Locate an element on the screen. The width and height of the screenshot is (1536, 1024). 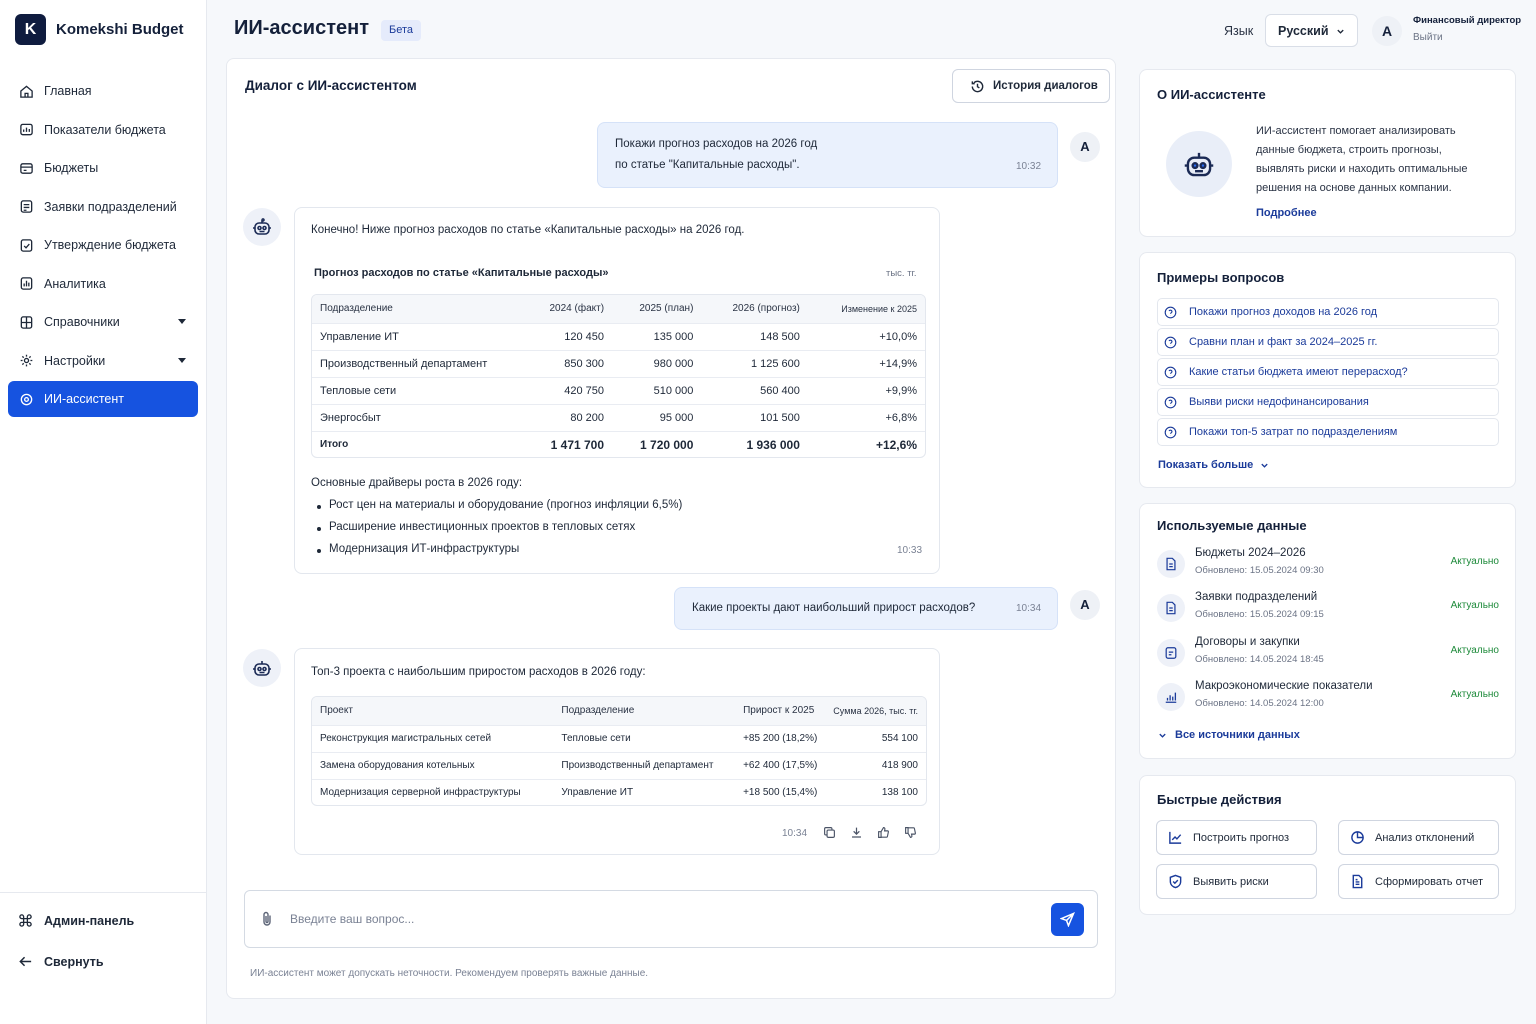
app-name: Komekshi Budget is located at coordinates (120, 29).